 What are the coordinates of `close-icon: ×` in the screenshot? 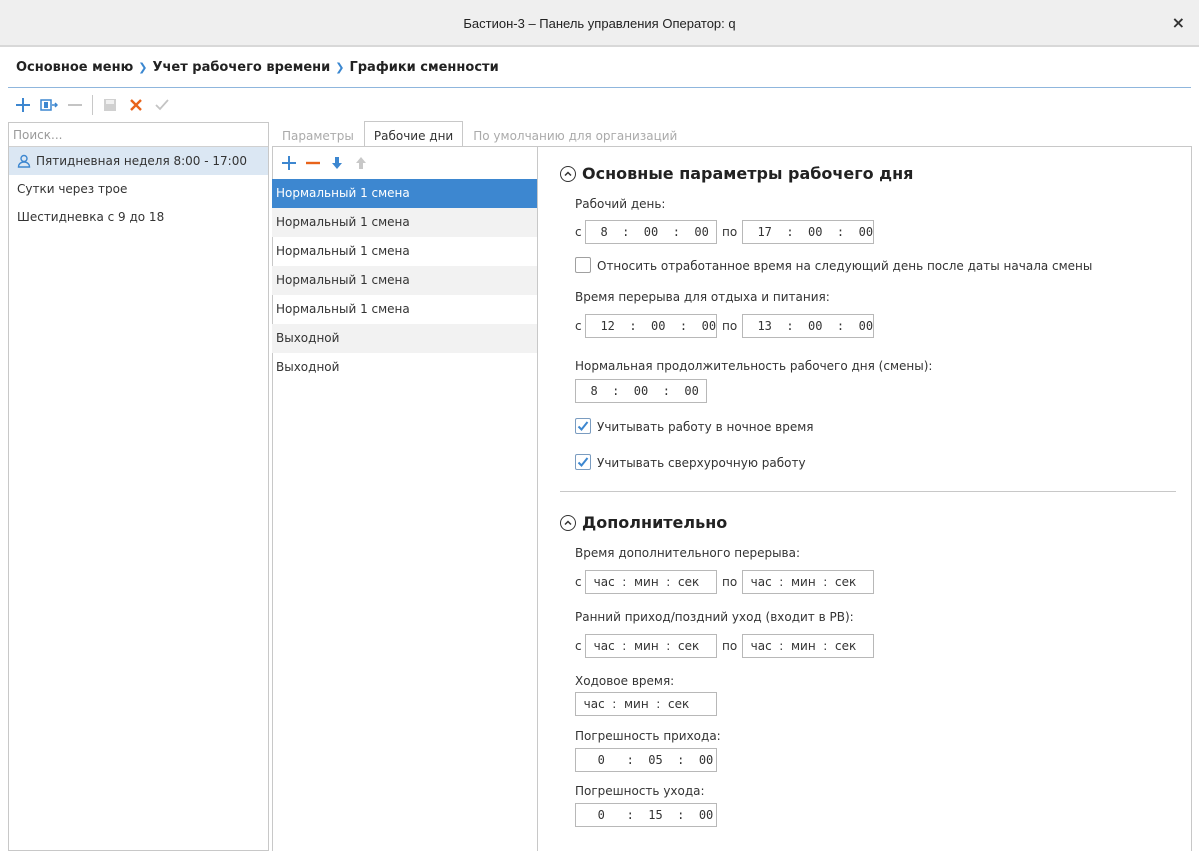 It's located at (1178, 22).